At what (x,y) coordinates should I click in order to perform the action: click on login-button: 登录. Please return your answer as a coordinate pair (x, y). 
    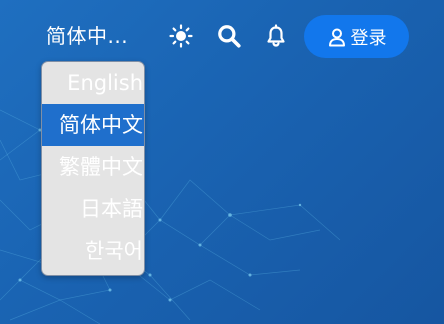
    Looking at the image, I should click on (356, 36).